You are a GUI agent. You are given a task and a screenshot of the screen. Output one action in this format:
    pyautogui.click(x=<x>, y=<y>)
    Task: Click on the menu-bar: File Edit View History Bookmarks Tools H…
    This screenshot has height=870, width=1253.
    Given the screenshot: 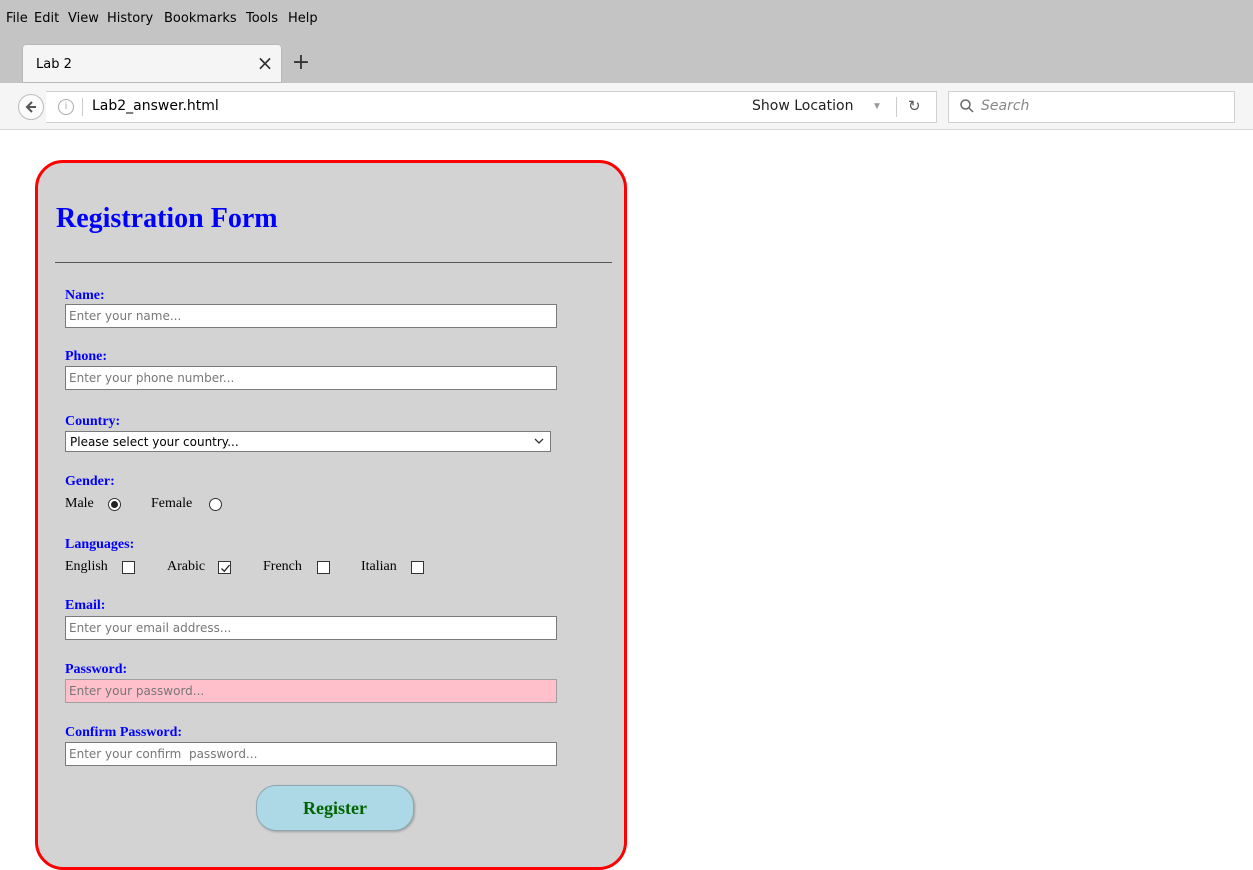 What is the action you would take?
    pyautogui.click(x=626, y=20)
    